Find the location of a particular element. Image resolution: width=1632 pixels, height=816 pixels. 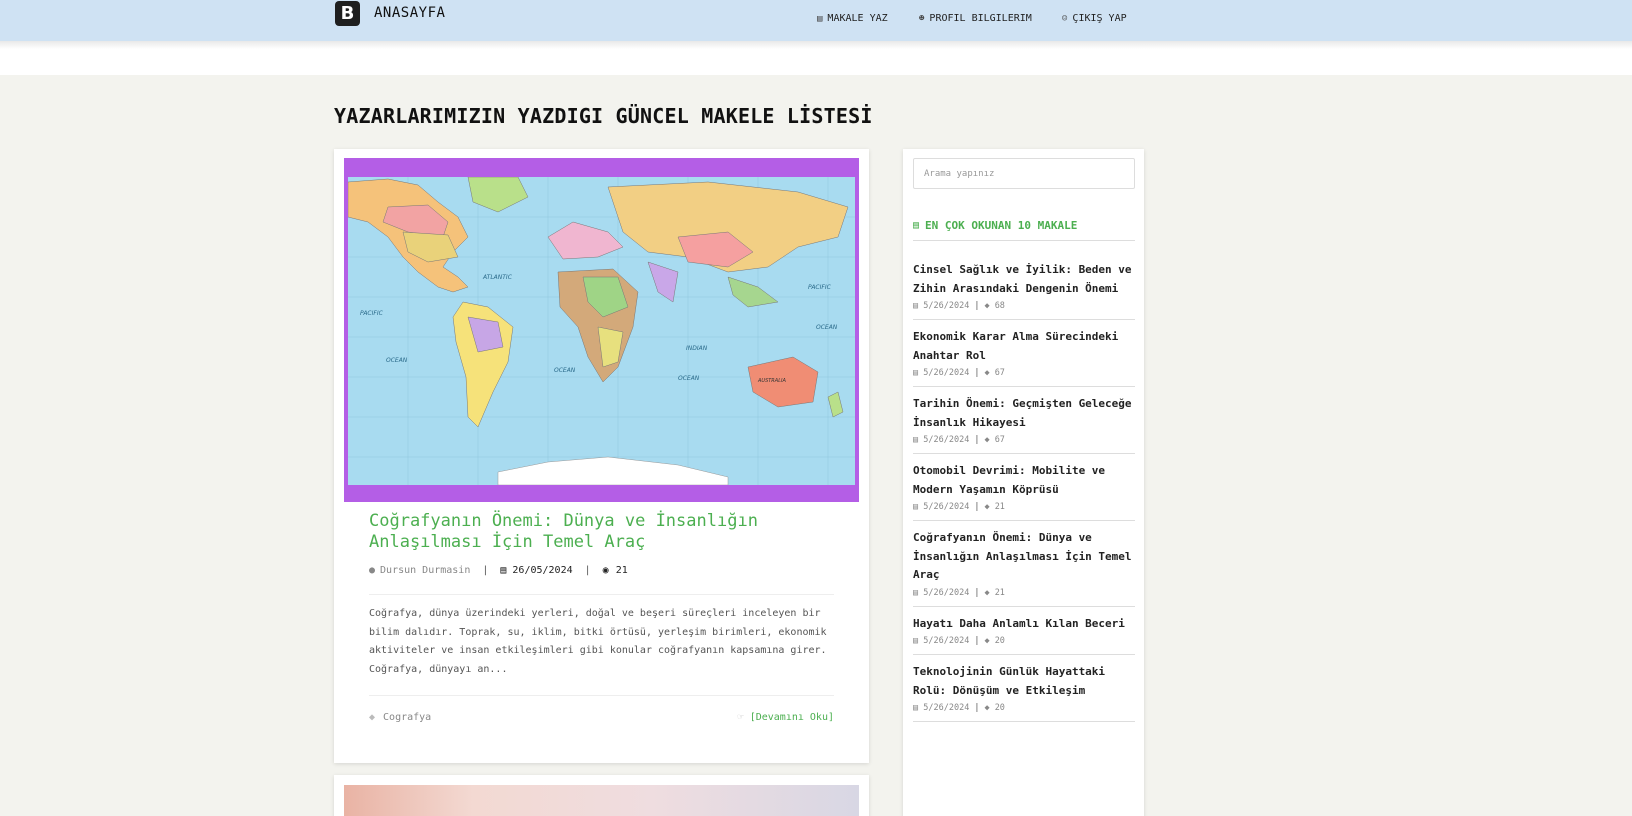

map-label-australia: AUSTRALIA is located at coordinates (771, 381).